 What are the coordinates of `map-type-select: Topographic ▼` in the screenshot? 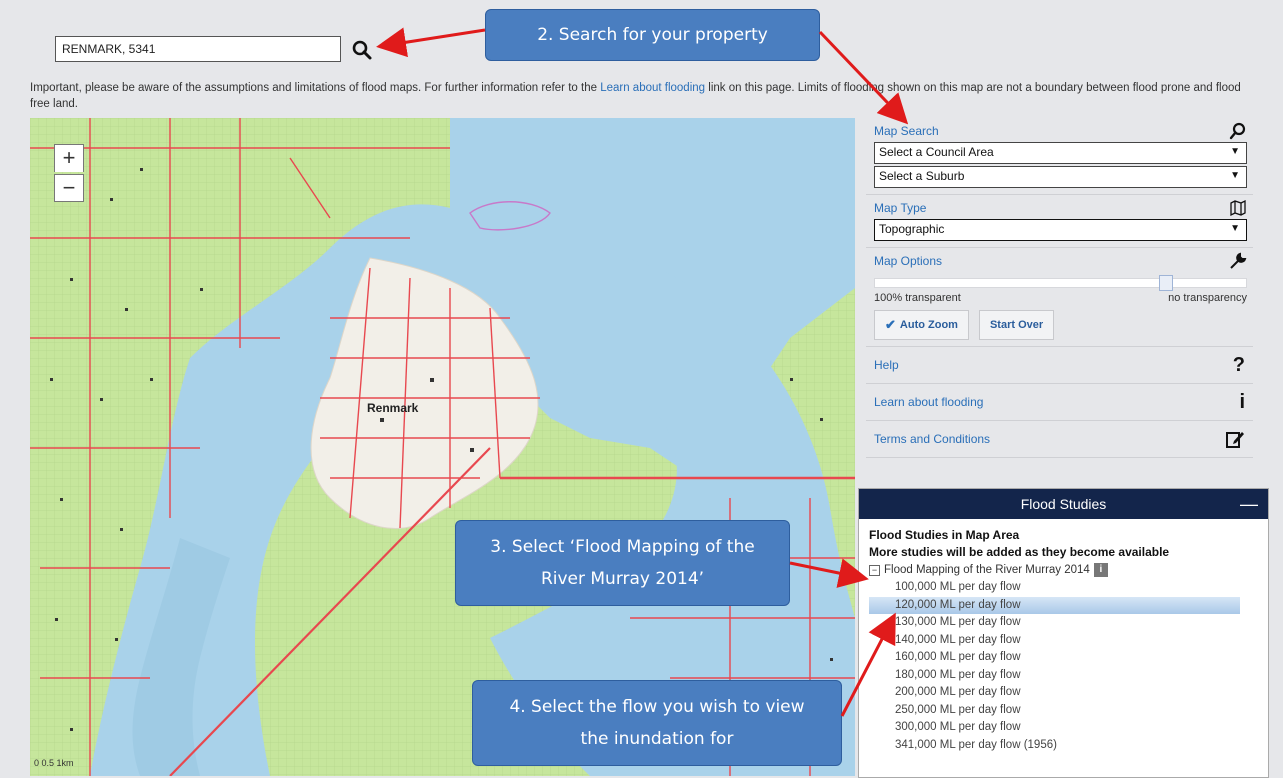 It's located at (1060, 230).